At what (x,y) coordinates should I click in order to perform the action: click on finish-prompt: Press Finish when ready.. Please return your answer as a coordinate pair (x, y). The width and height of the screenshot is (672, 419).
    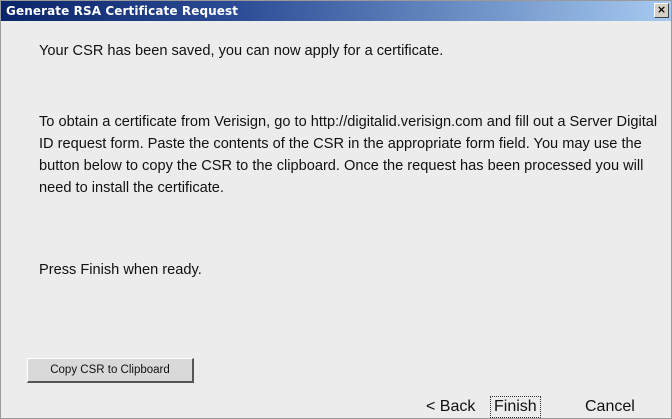
    Looking at the image, I should click on (120, 270).